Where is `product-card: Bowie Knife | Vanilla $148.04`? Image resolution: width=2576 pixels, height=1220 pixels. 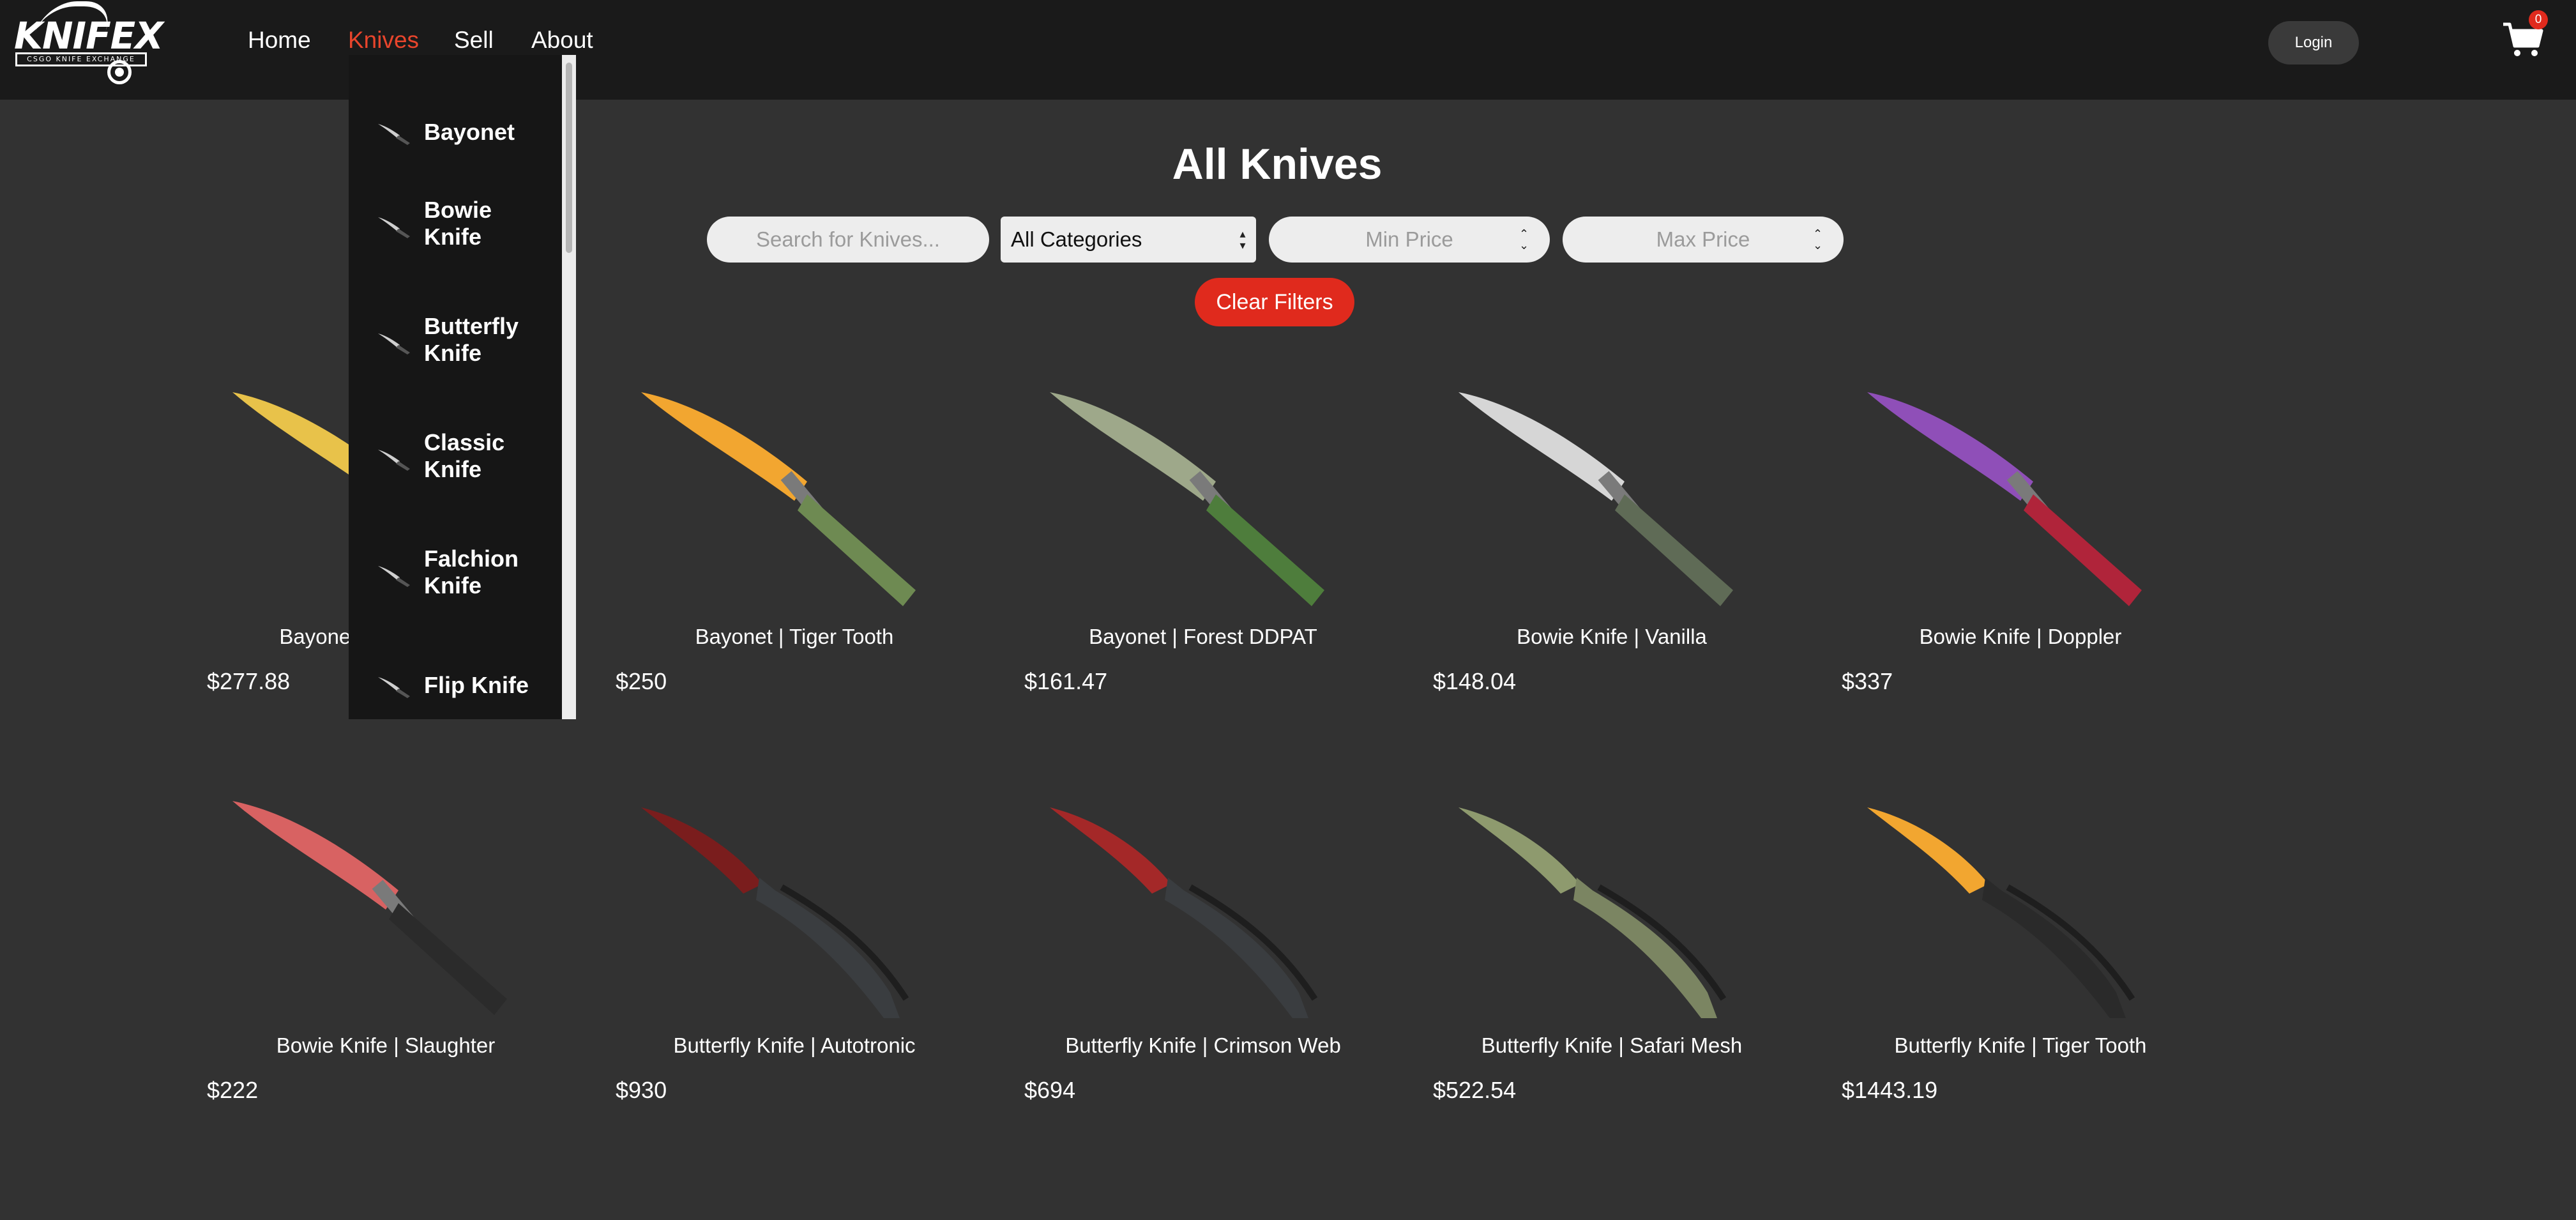 product-card: Bowie Knife | Vanilla $148.04 is located at coordinates (1625, 552).